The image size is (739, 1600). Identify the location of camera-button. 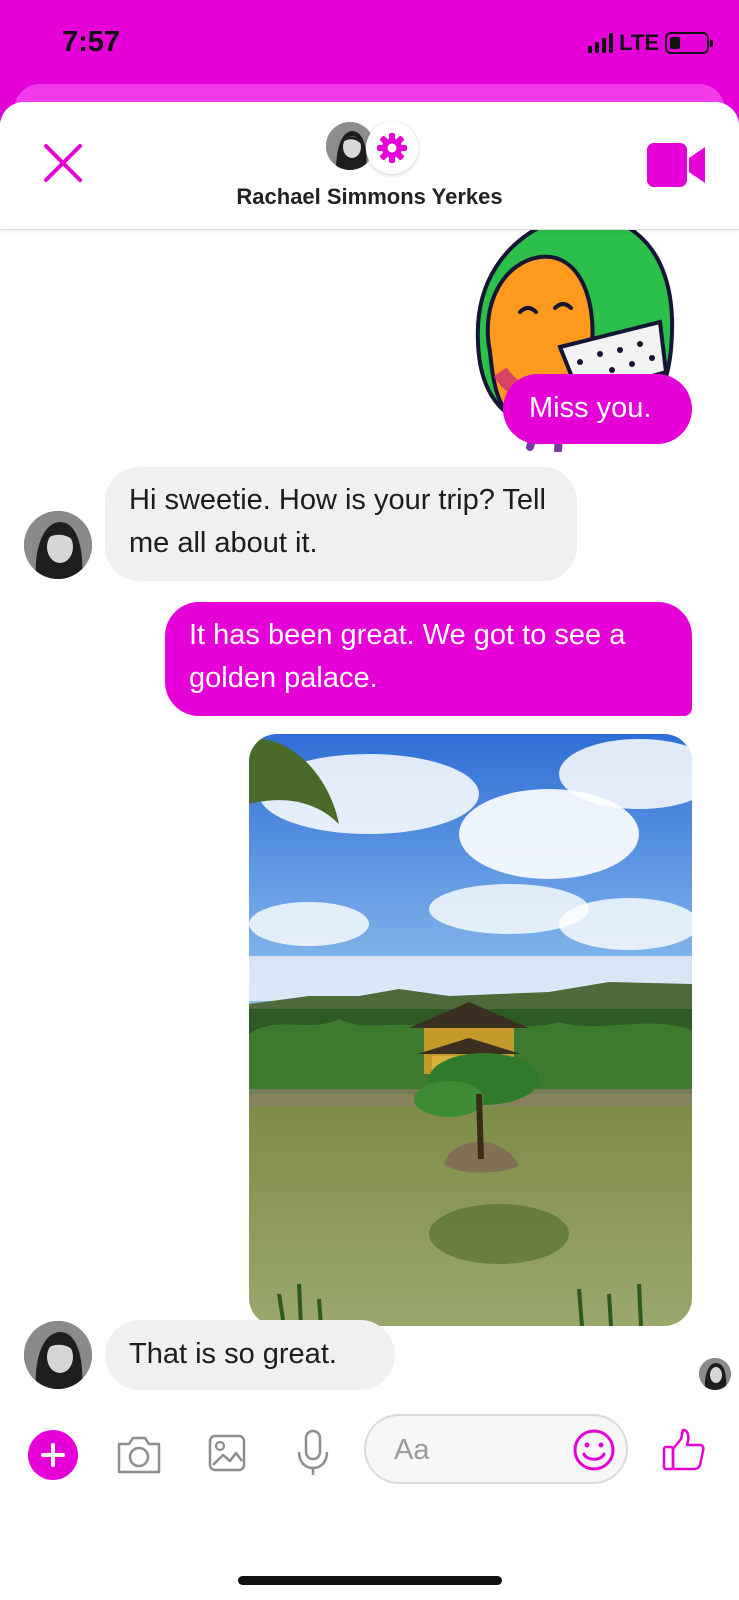
(139, 1455).